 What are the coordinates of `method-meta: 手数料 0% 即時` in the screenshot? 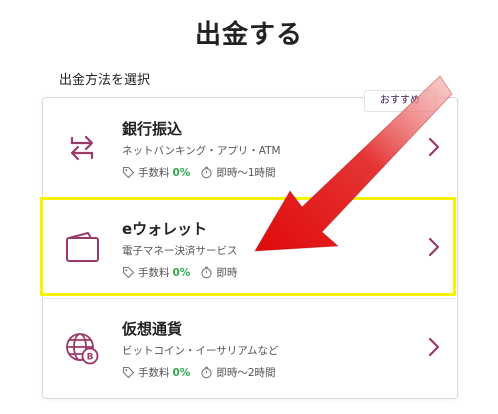 It's located at (179, 272).